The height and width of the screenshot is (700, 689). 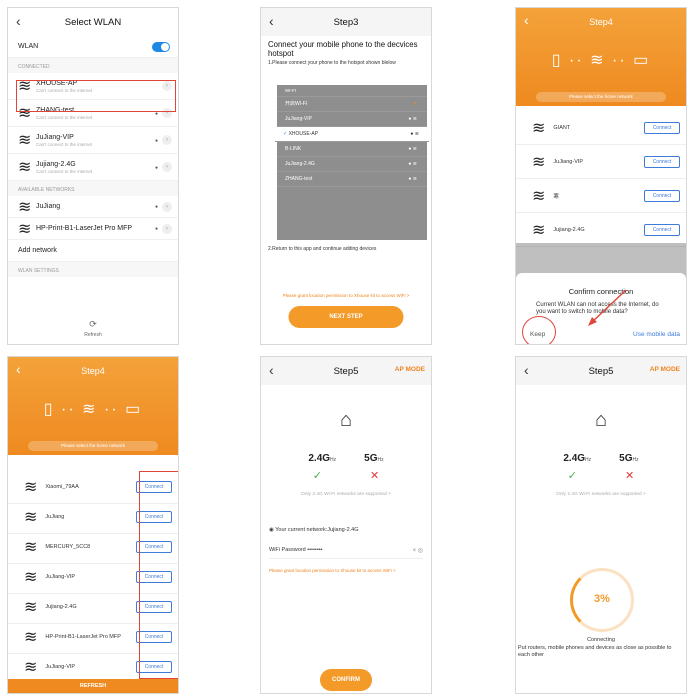 I want to click on confirm-button: CONFIRM, so click(x=346, y=680).